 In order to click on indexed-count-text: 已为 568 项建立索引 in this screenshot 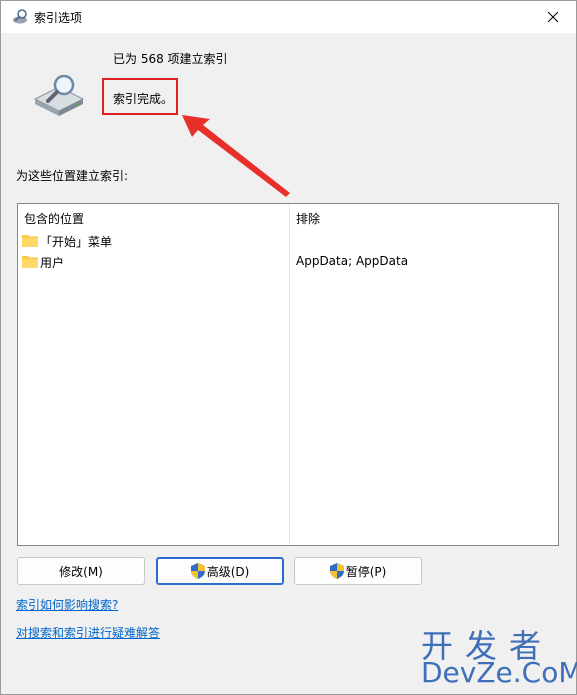, I will do `click(170, 59)`.